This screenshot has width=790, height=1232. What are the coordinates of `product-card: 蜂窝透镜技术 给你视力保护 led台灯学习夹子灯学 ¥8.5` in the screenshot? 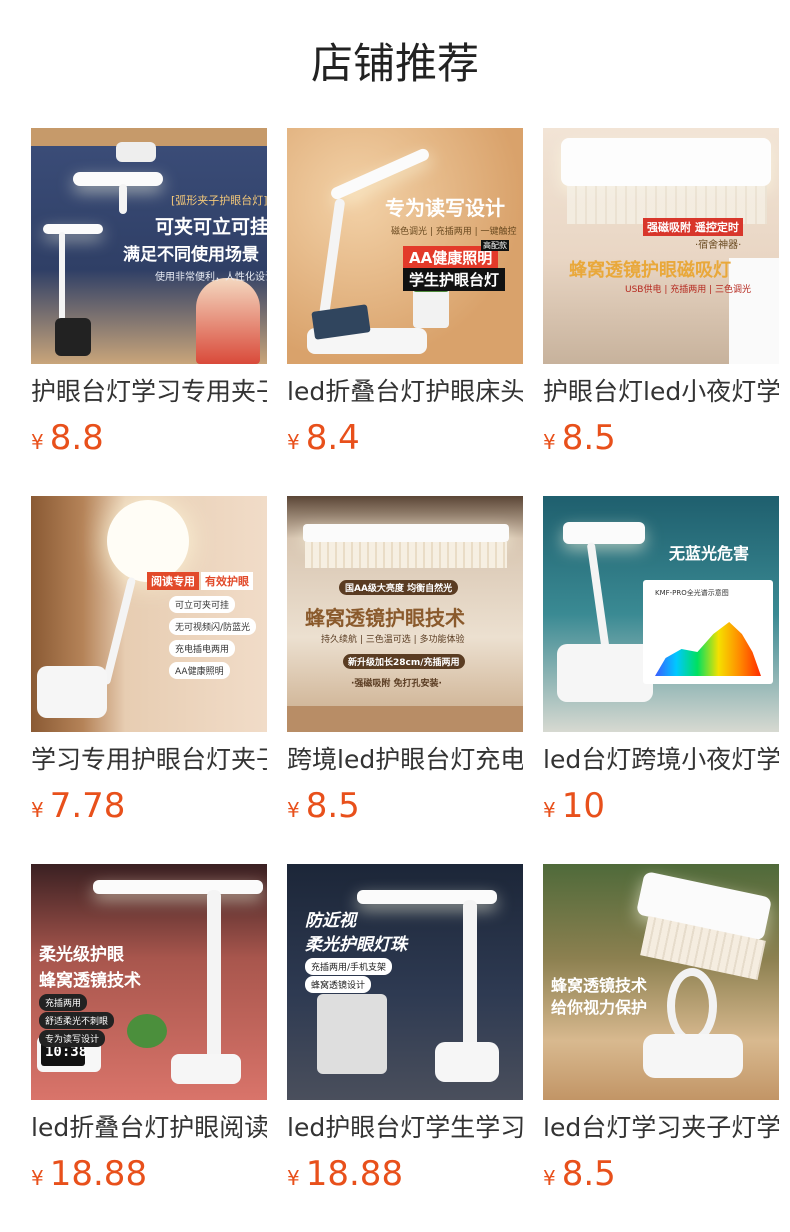 It's located at (661, 1048).